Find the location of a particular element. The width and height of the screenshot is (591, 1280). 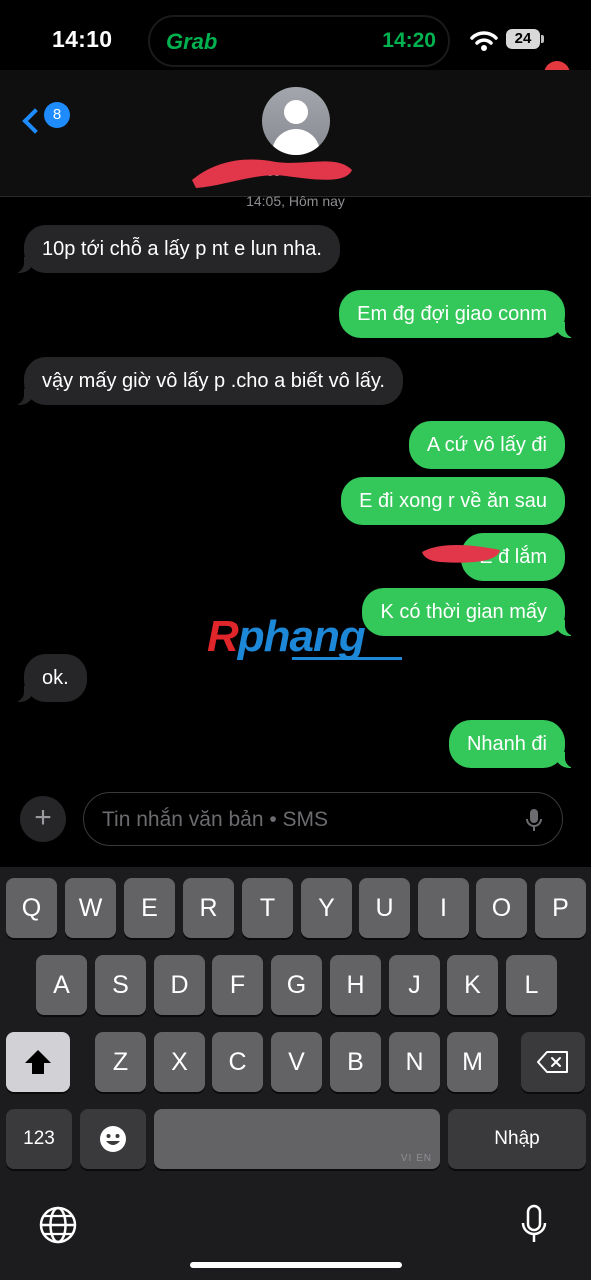

watermark-underline is located at coordinates (347, 658).